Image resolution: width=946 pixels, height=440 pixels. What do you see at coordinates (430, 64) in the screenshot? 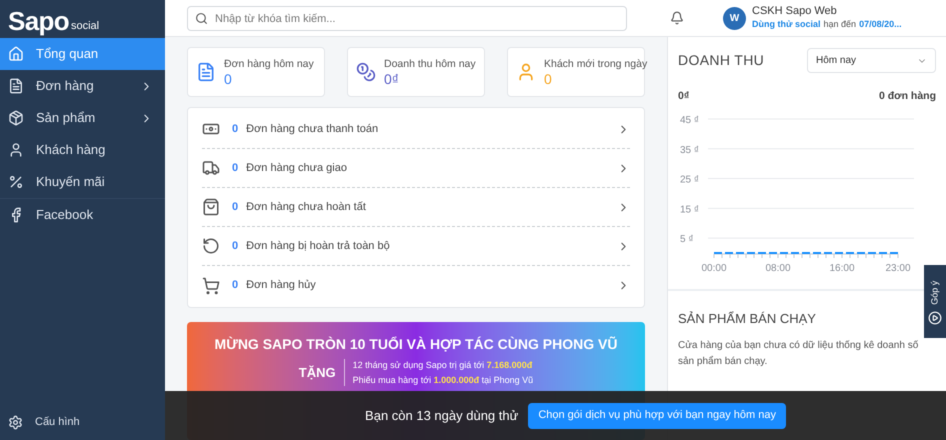
I see `stat-label: Doanh thu hôm nay` at bounding box center [430, 64].